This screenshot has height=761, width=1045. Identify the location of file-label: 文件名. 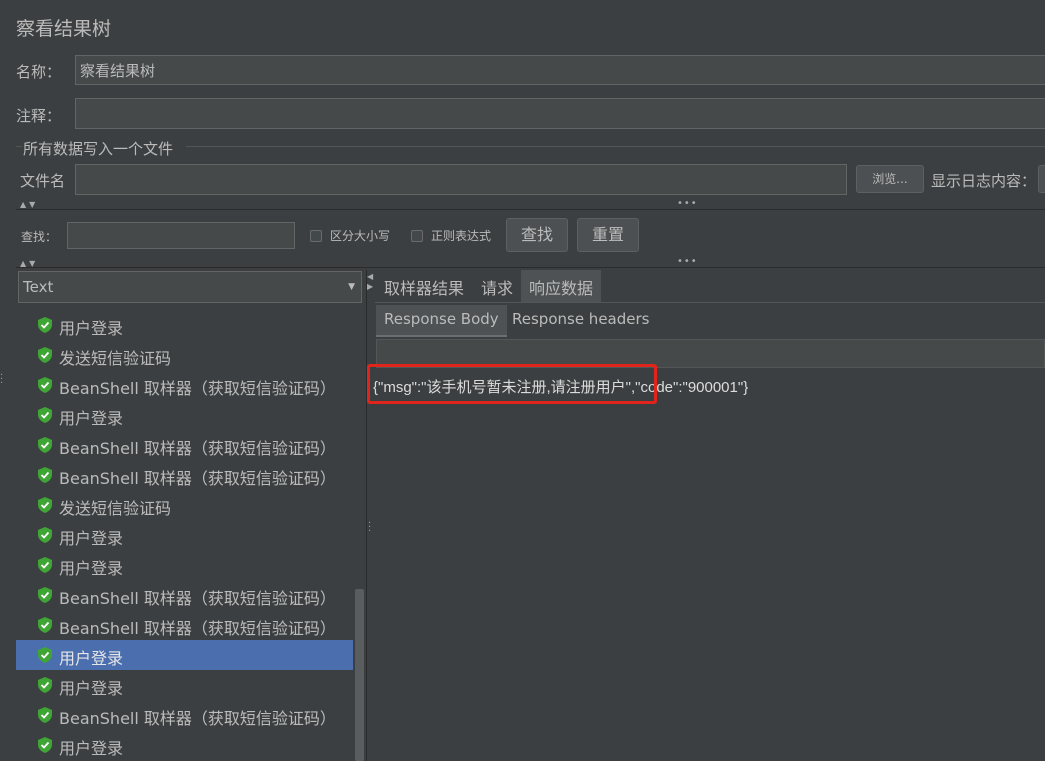
(43, 181).